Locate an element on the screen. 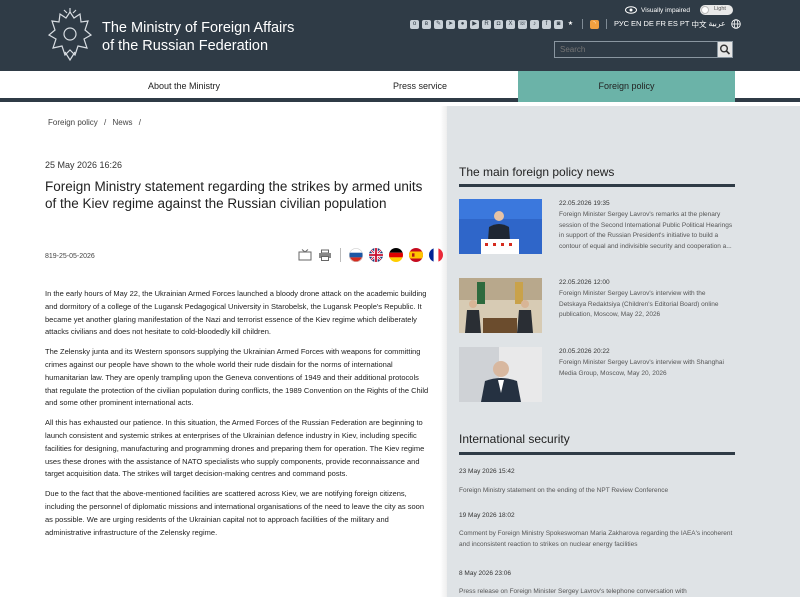  flag-ru-icon is located at coordinates (356, 255).